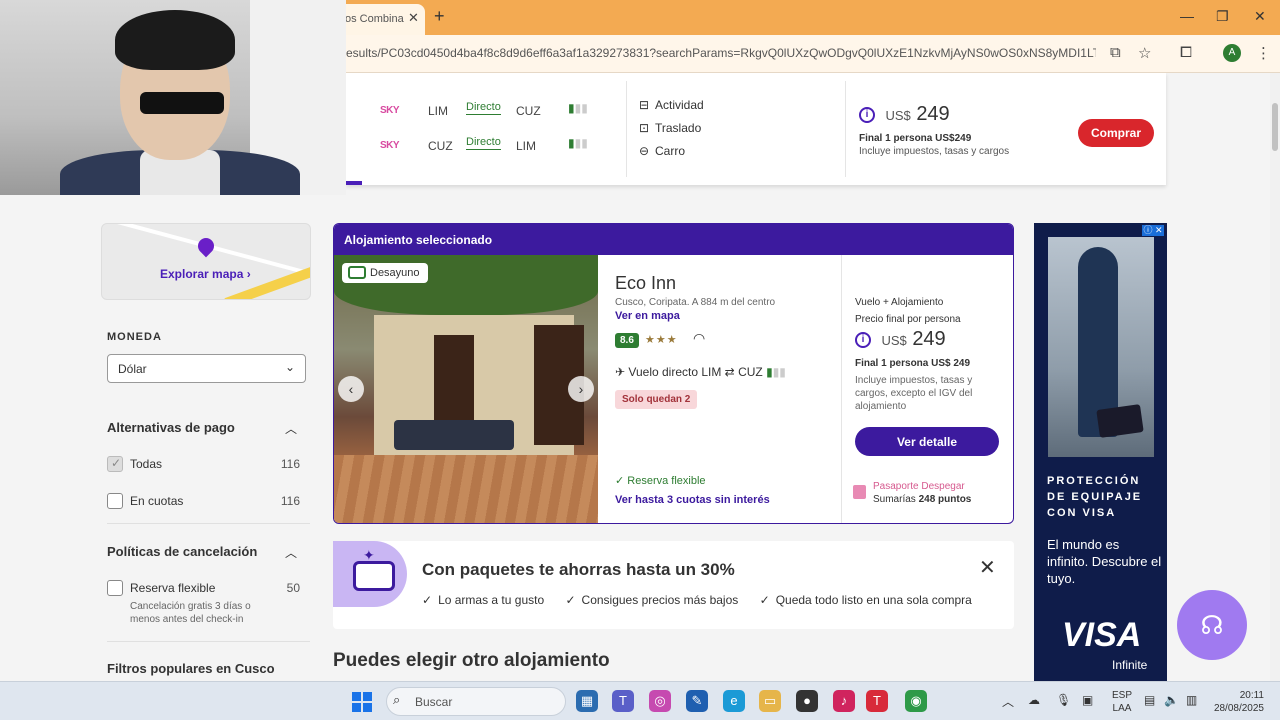 Image resolution: width=1280 pixels, height=720 pixels. Describe the element at coordinates (877, 701) in the screenshot. I see `text-app-icon: T` at that location.